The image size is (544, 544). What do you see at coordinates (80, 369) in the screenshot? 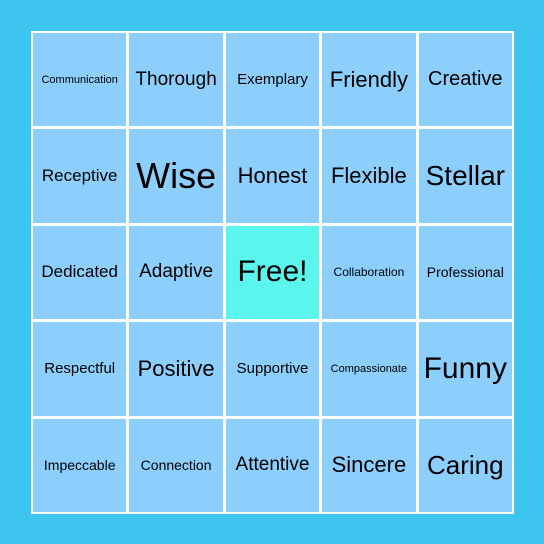
I see `bingo-cell: Respectful` at bounding box center [80, 369].